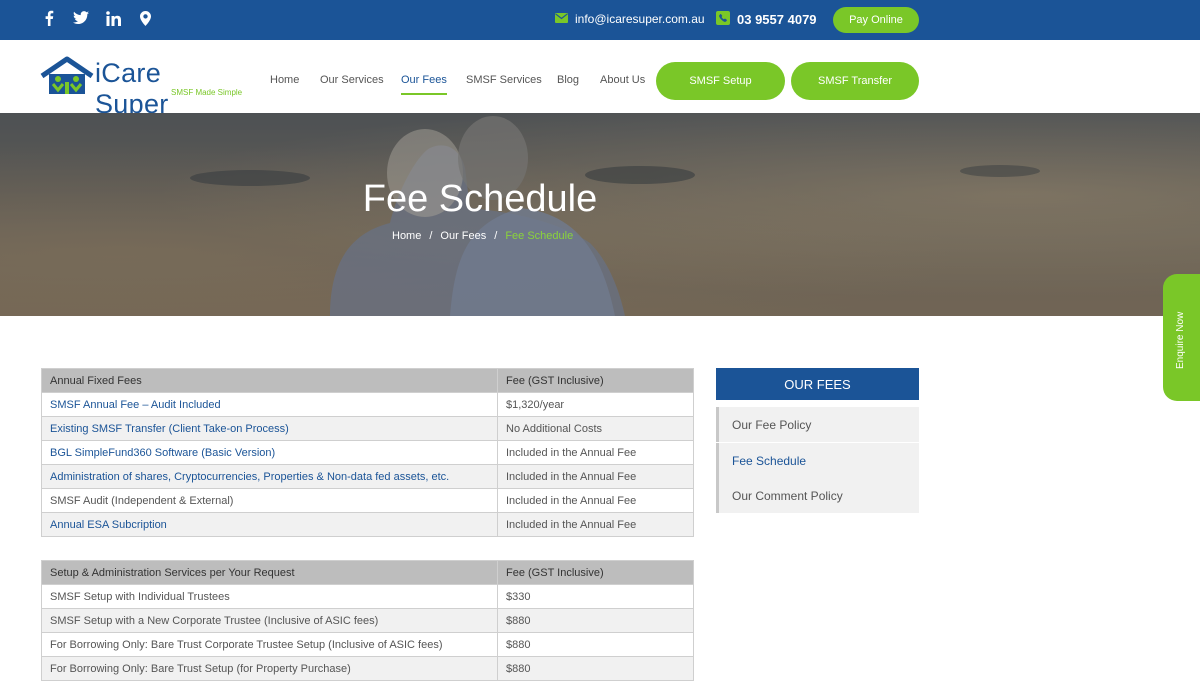 Image resolution: width=1200 pixels, height=681 pixels. What do you see at coordinates (269, 380) in the screenshot?
I see `table-header-cell: Annual Fixed Fees` at bounding box center [269, 380].